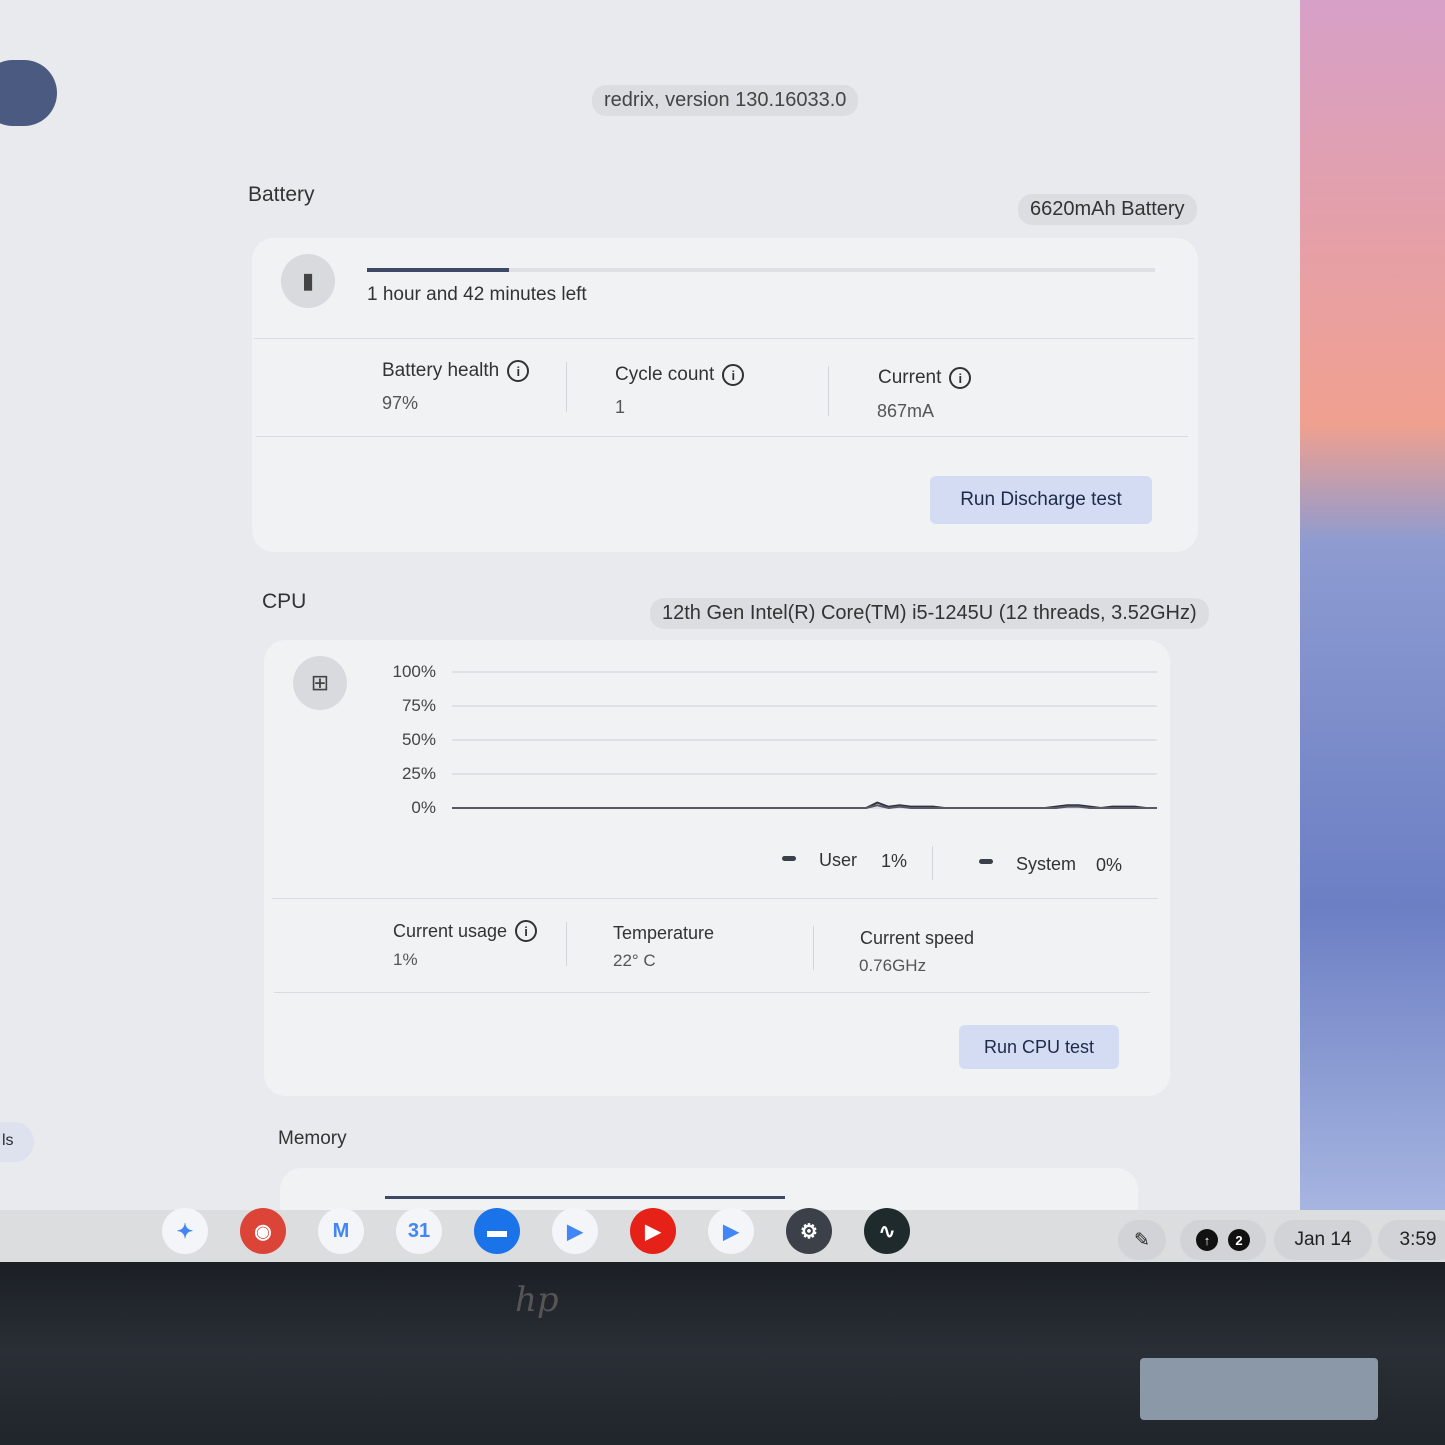 The width and height of the screenshot is (1445, 1445). I want to click on current-speed-value: 0.76GHz, so click(893, 965).